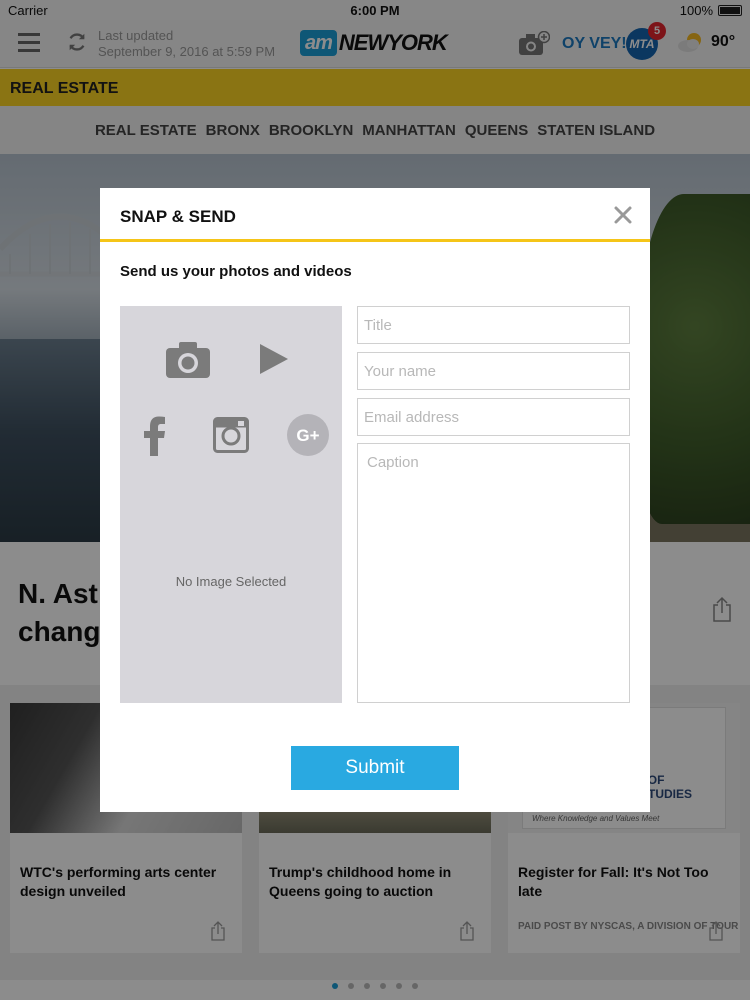 Image resolution: width=750 pixels, height=1000 pixels. I want to click on camera-icon, so click(188, 359).